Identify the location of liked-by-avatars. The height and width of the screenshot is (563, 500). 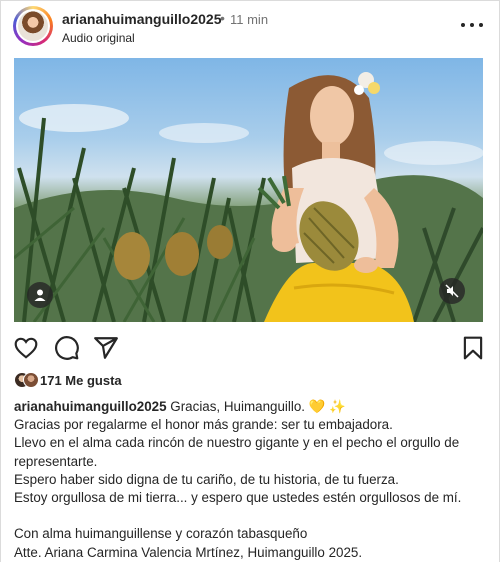
(27, 380).